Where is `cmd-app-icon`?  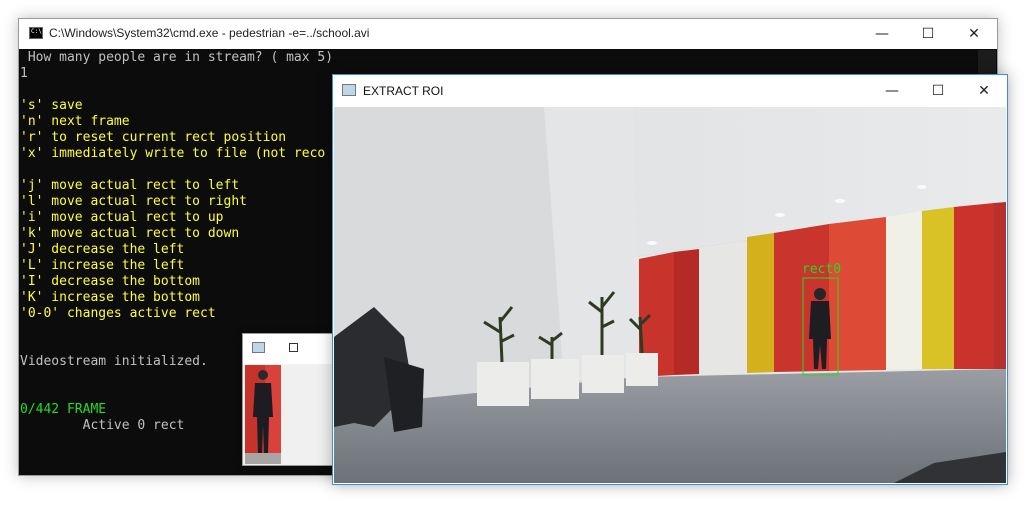
cmd-app-icon is located at coordinates (36, 33).